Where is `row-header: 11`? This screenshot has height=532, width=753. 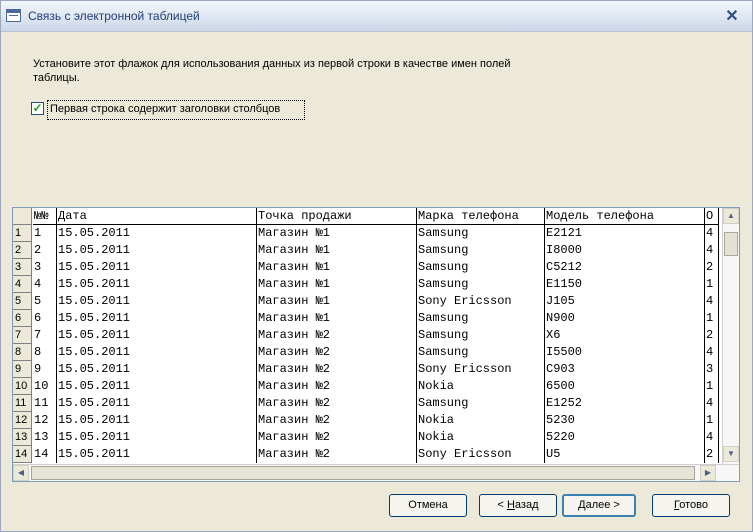
row-header: 11 is located at coordinates (22, 403).